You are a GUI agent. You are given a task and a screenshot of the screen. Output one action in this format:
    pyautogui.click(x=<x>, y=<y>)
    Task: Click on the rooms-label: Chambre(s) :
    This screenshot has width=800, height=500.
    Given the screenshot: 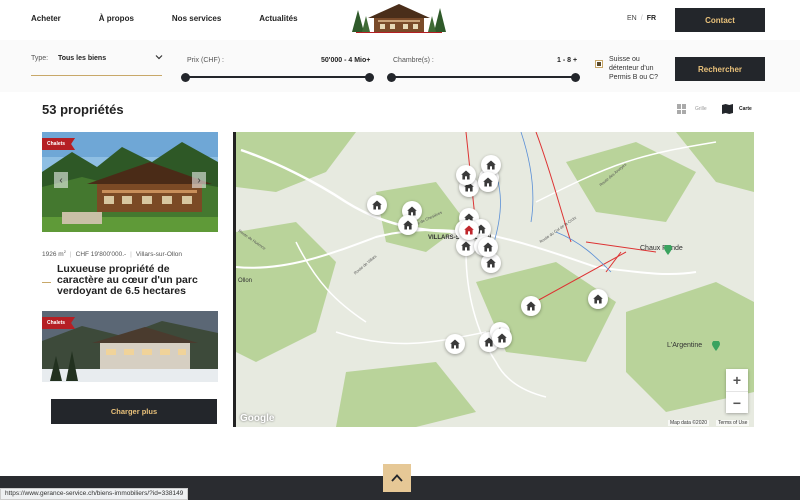 What is the action you would take?
    pyautogui.click(x=413, y=60)
    